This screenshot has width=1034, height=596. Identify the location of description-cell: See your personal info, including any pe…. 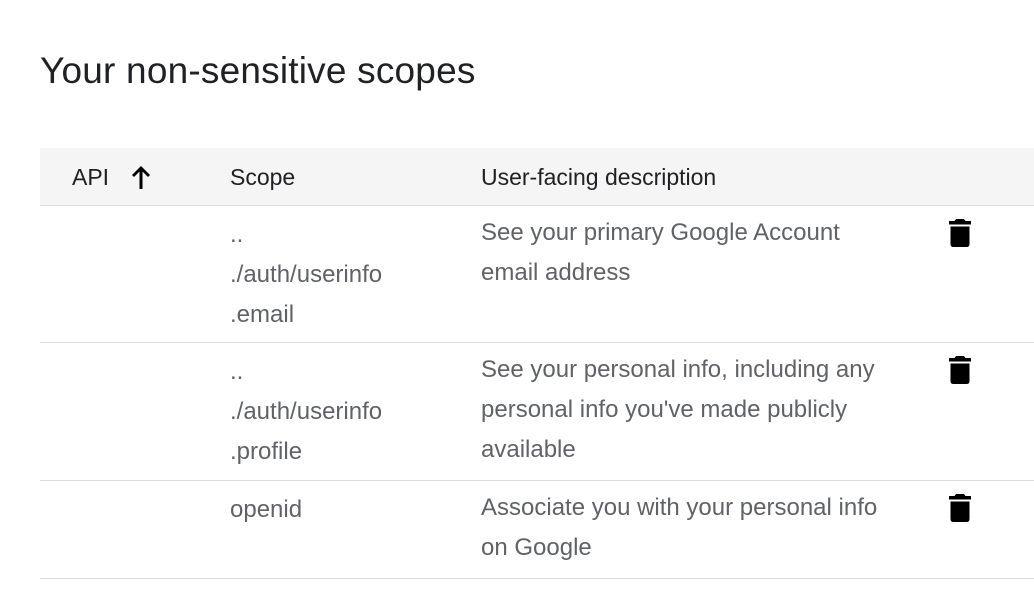
(678, 409).